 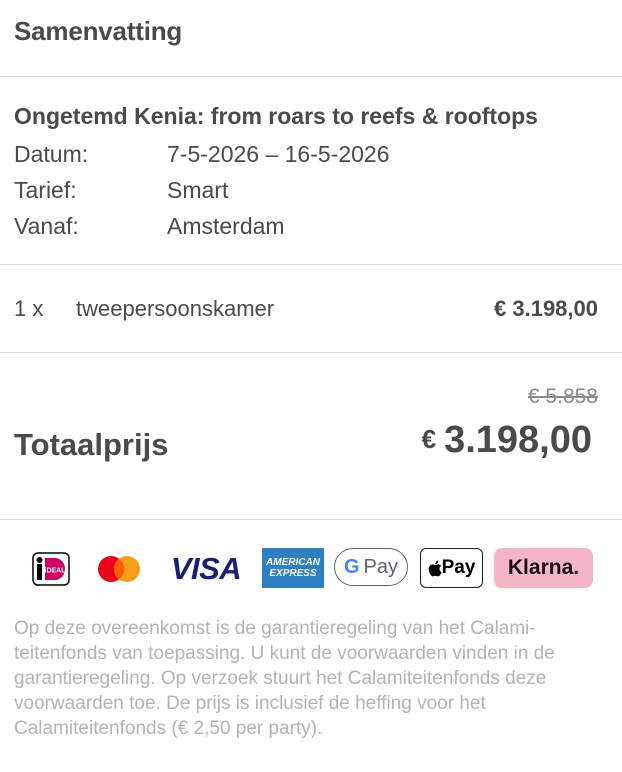 What do you see at coordinates (518, 440) in the screenshot?
I see `total-amount: 3.198,00` at bounding box center [518, 440].